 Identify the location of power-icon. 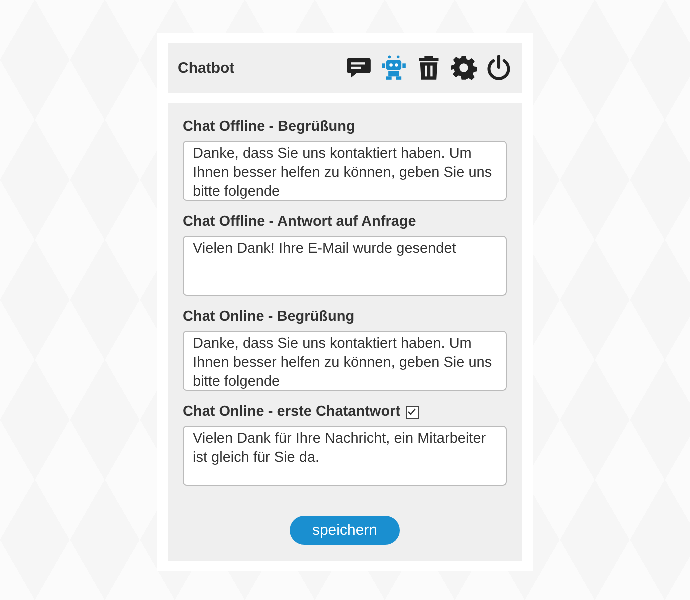
(499, 68).